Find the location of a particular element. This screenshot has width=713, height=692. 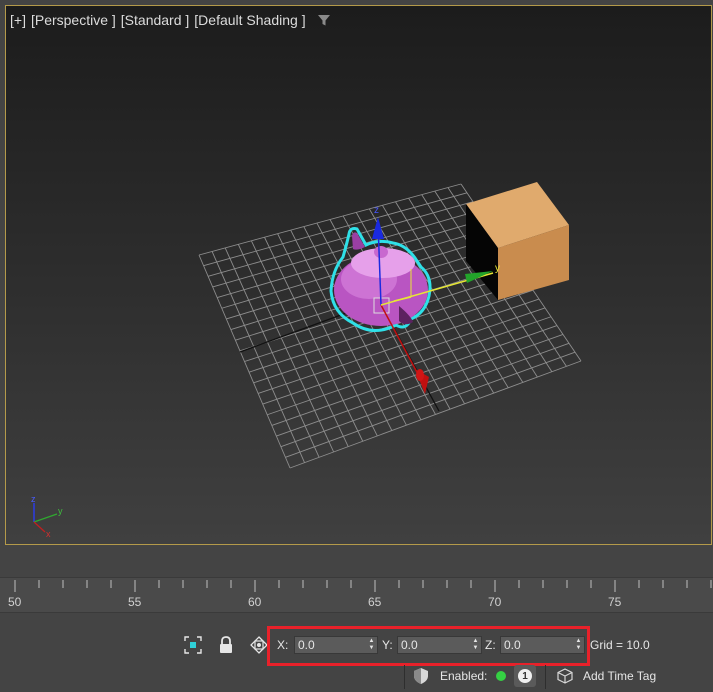

z-coord-input: 0.0 ▲ ▼ is located at coordinates (542, 645).